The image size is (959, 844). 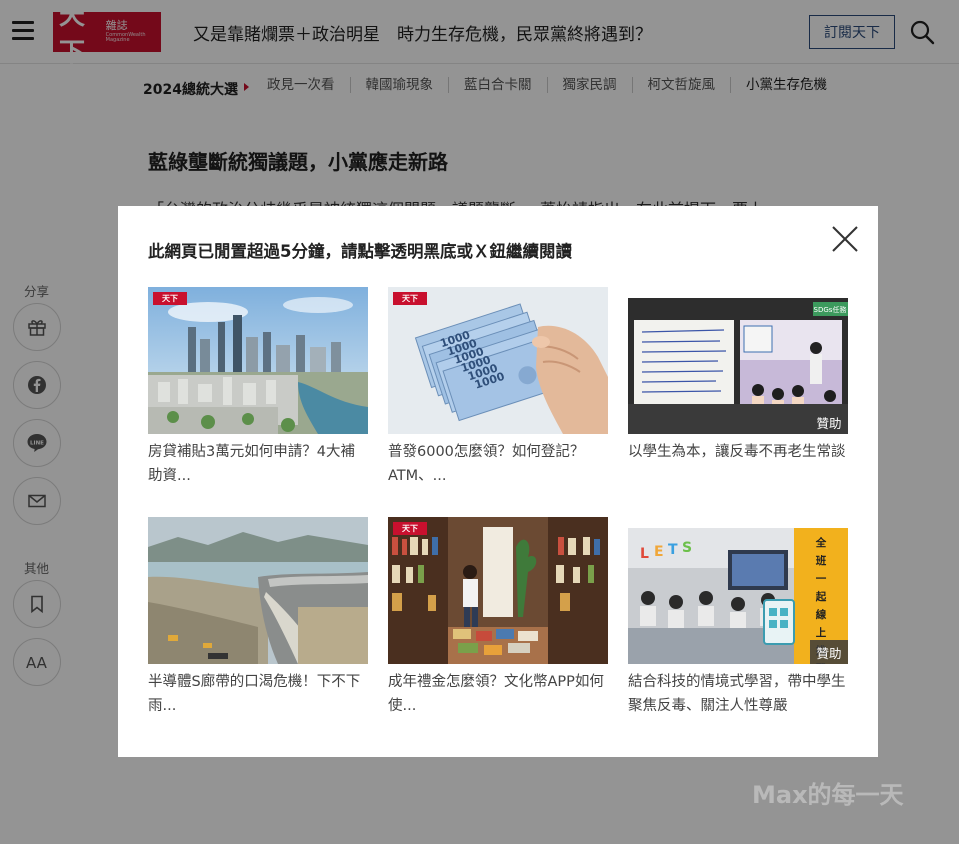 I want to click on reservoir-image, so click(x=258, y=590).